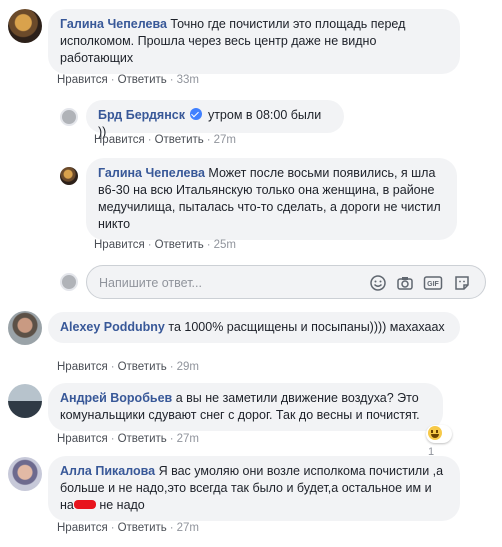 The height and width of the screenshot is (547, 502). I want to click on comment-time: 29m, so click(188, 367).